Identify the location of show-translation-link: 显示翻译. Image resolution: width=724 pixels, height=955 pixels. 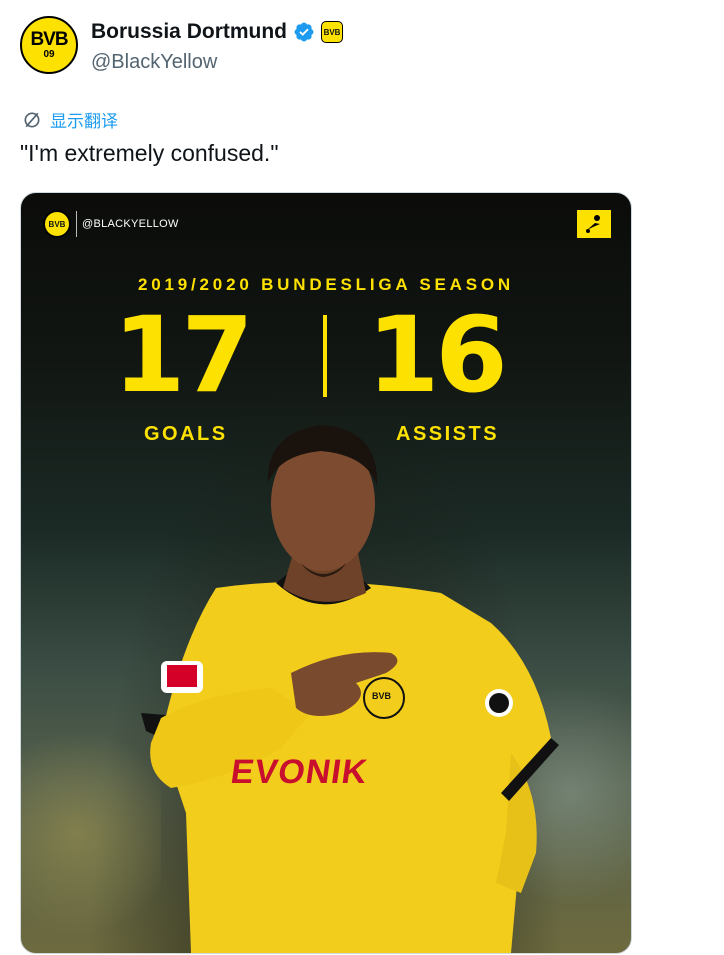
(70, 119).